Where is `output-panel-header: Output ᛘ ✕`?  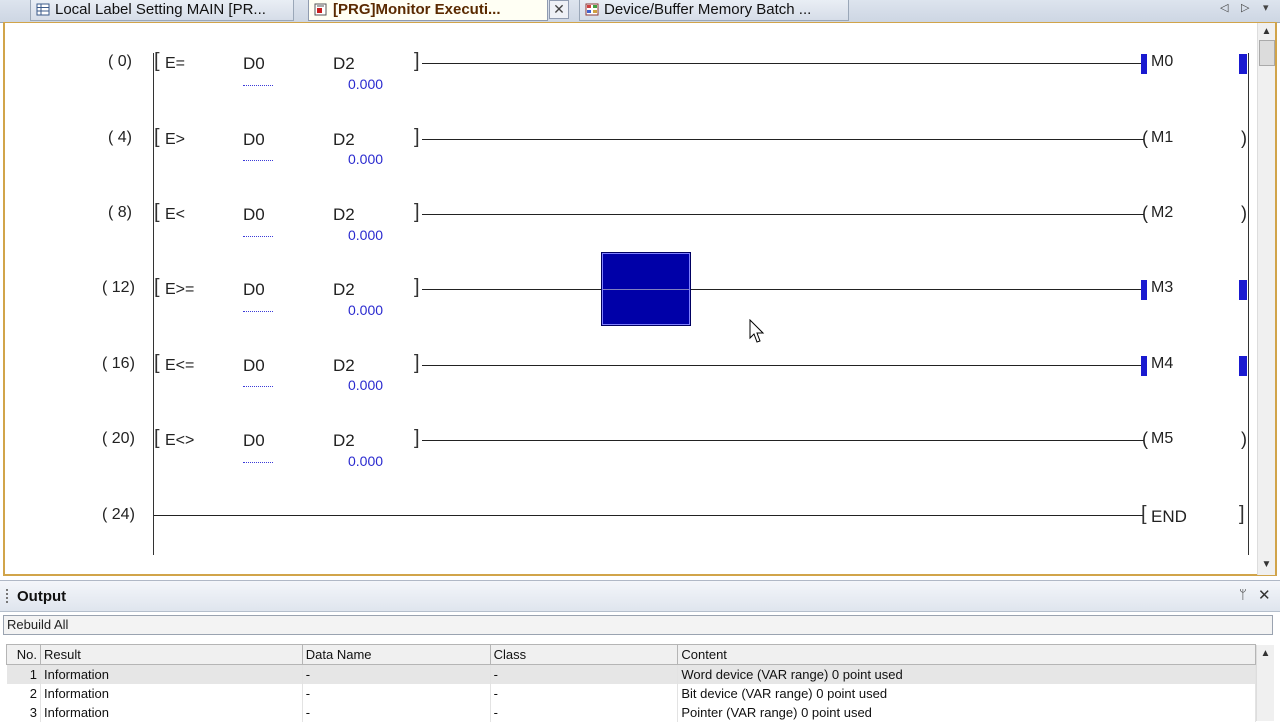
output-panel-header: Output ᛘ ✕ is located at coordinates (640, 596).